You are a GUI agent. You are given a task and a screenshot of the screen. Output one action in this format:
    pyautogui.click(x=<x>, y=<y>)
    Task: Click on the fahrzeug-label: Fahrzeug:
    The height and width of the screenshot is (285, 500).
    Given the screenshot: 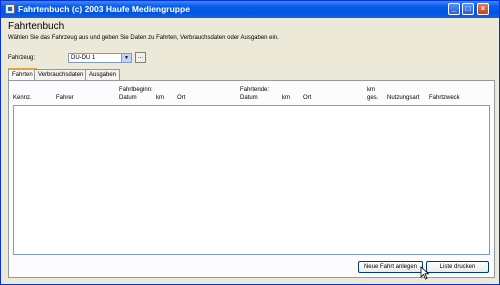 What is the action you would take?
    pyautogui.click(x=22, y=58)
    